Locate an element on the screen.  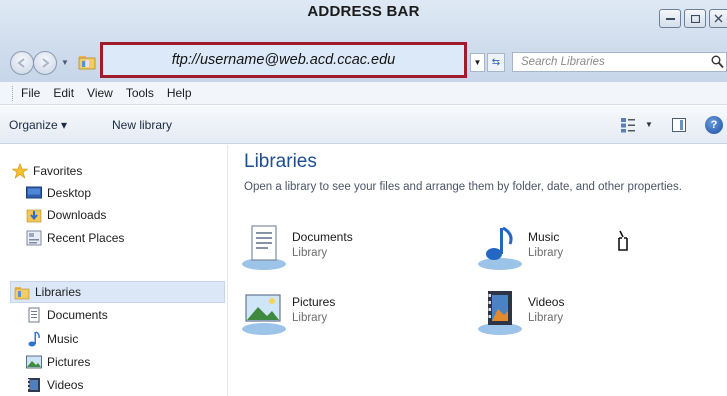
address-dropdown-button: ▼ is located at coordinates (477, 62).